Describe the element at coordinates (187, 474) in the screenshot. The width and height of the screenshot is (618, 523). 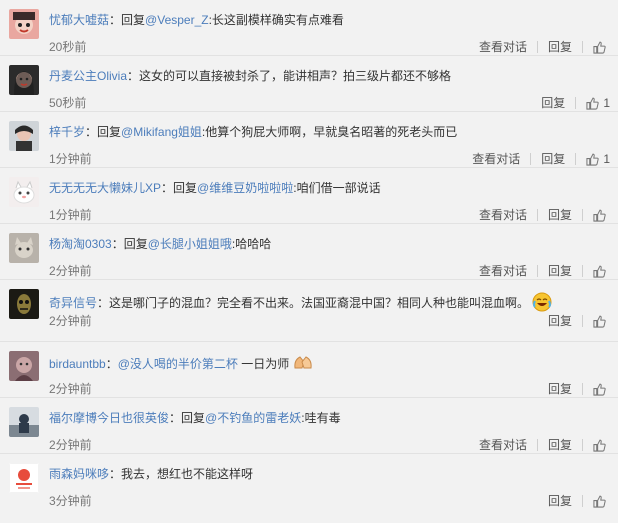
I see `comment-text: 我去，想红也不能这样呀` at that location.